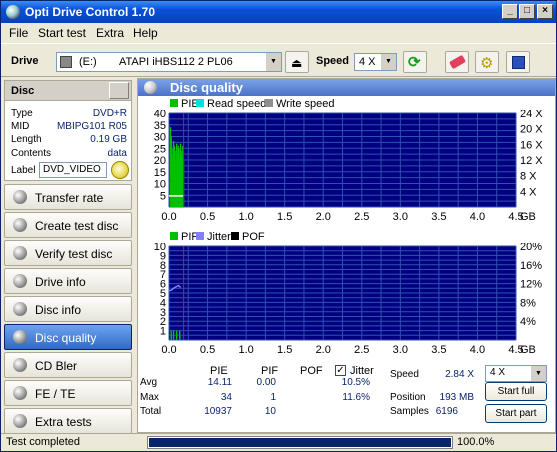 The image size is (557, 452). I want to click on speed-select: 4 X ▼, so click(375, 62).